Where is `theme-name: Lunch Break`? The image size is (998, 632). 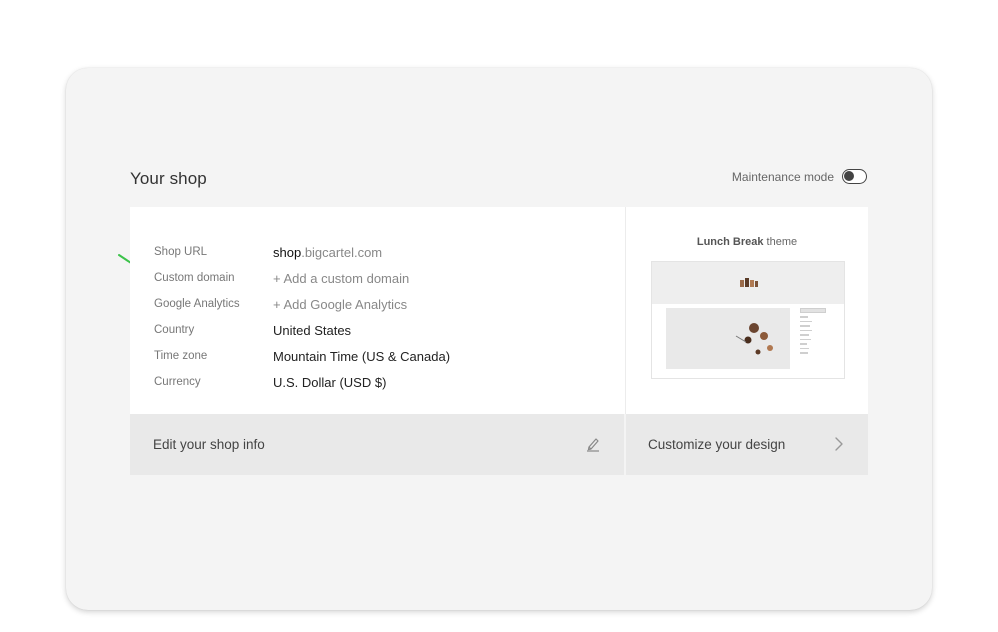 theme-name: Lunch Break is located at coordinates (730, 242).